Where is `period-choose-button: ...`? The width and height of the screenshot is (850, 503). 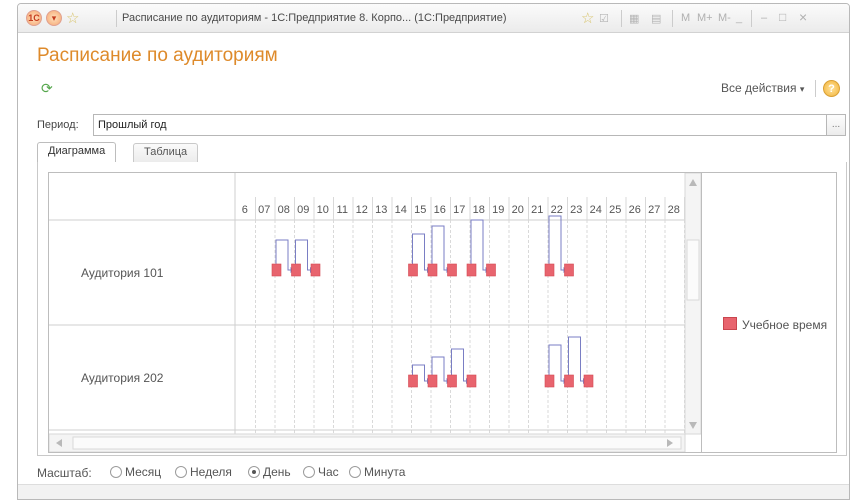 period-choose-button: ... is located at coordinates (836, 125).